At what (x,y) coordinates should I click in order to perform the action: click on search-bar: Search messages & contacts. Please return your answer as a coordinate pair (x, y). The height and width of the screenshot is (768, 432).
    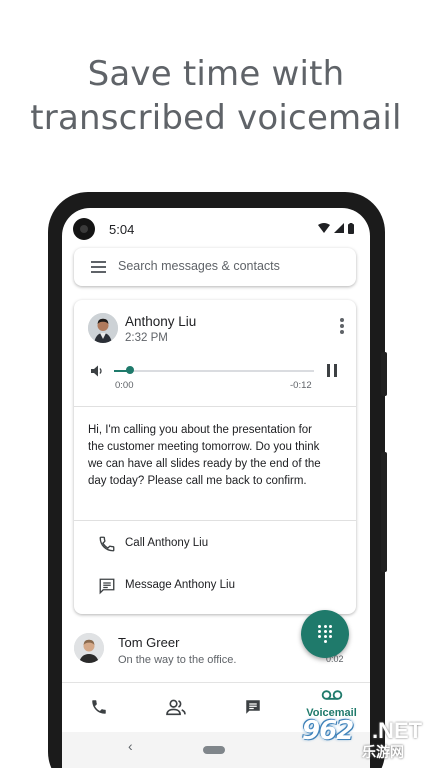
    Looking at the image, I should click on (215, 267).